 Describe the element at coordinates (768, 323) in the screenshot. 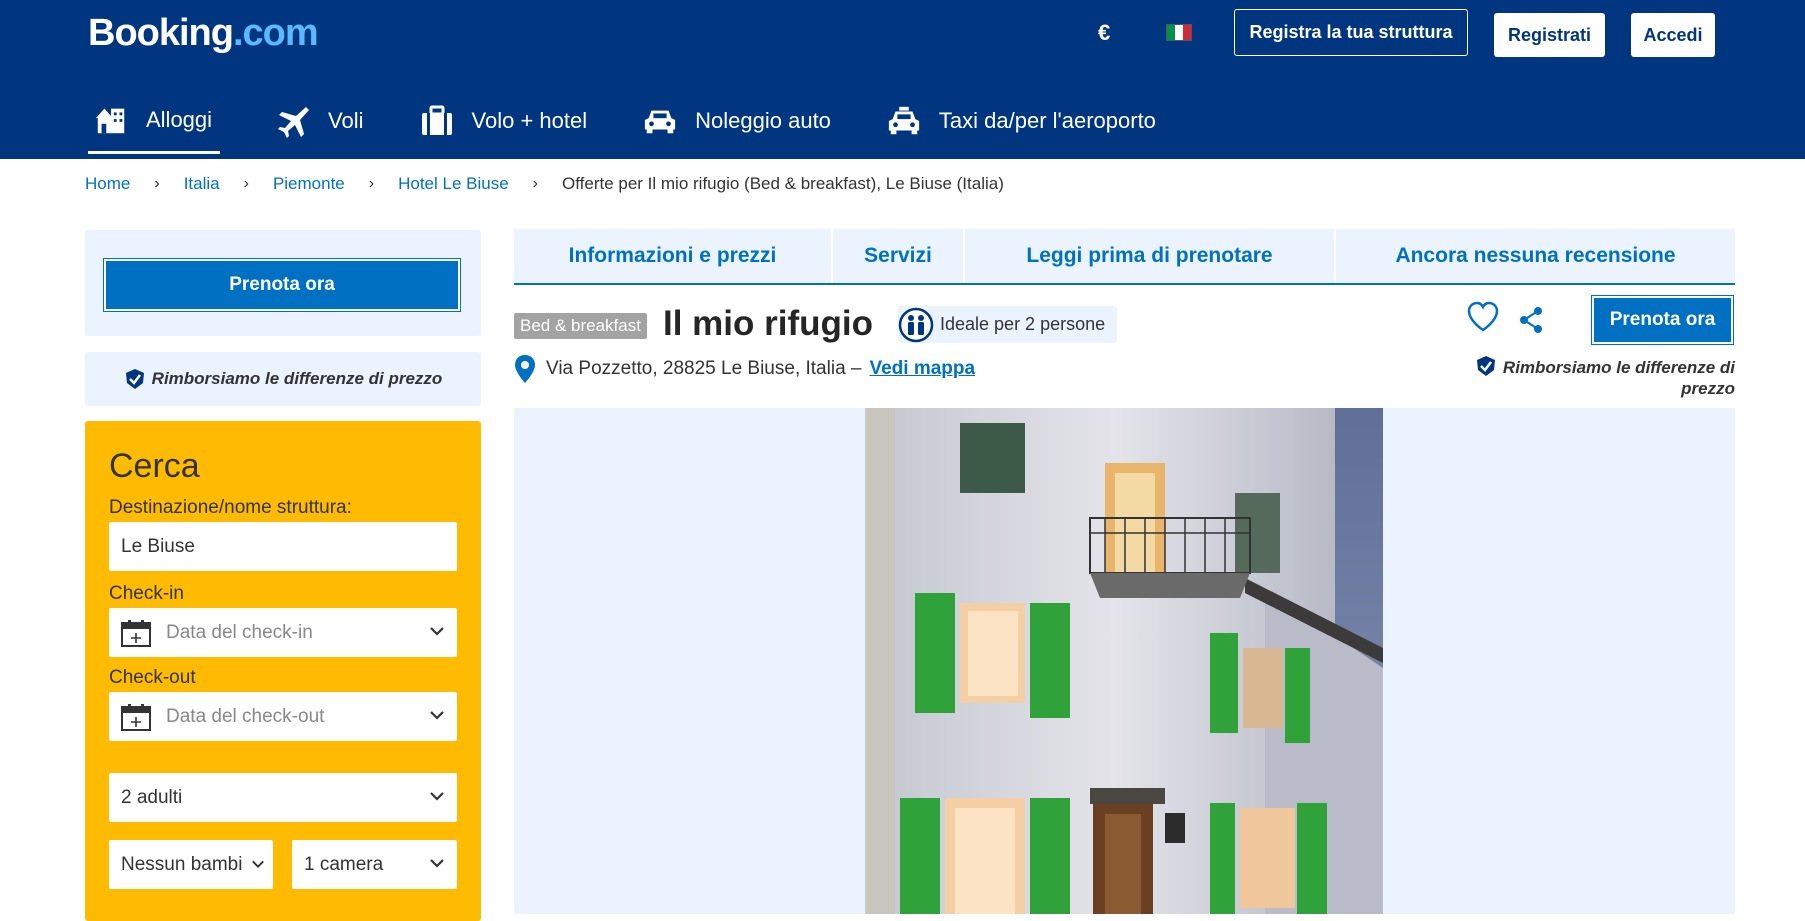

I see `property-title: Il mio rifugio` at that location.